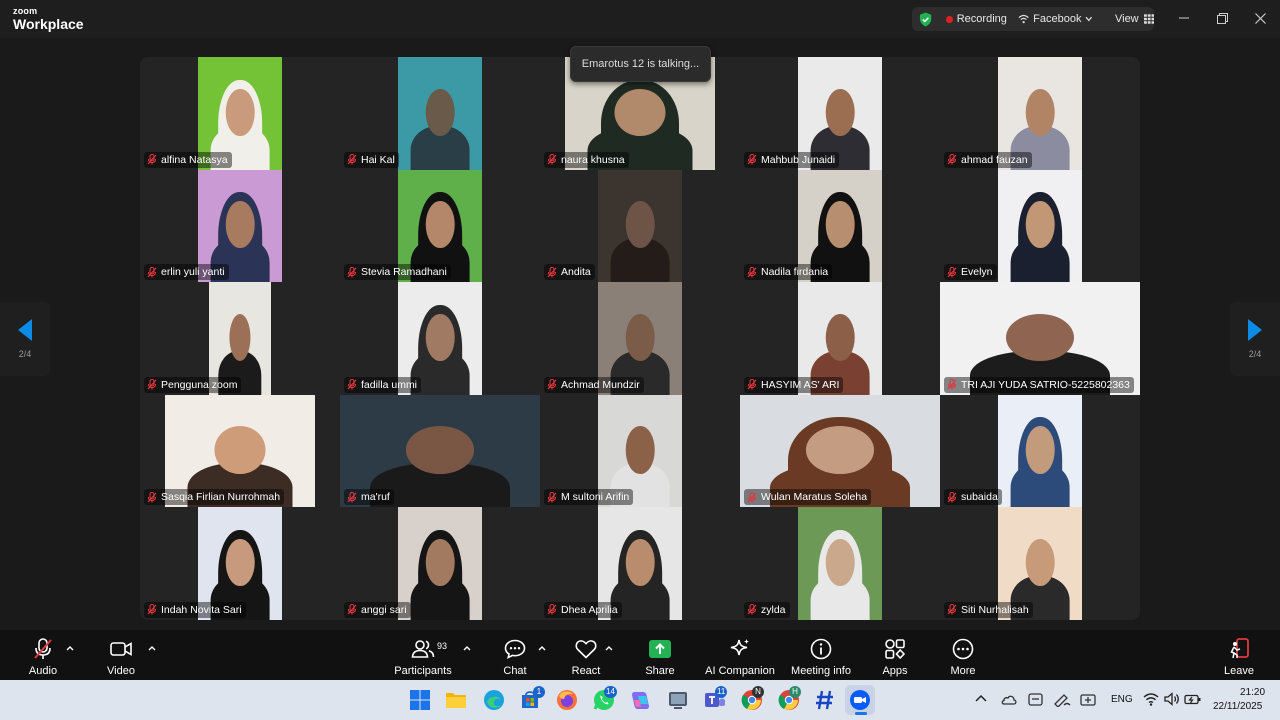 This screenshot has width=1280, height=720. Describe the element at coordinates (440, 451) in the screenshot. I see `participant-tile: ma'ruf` at that location.